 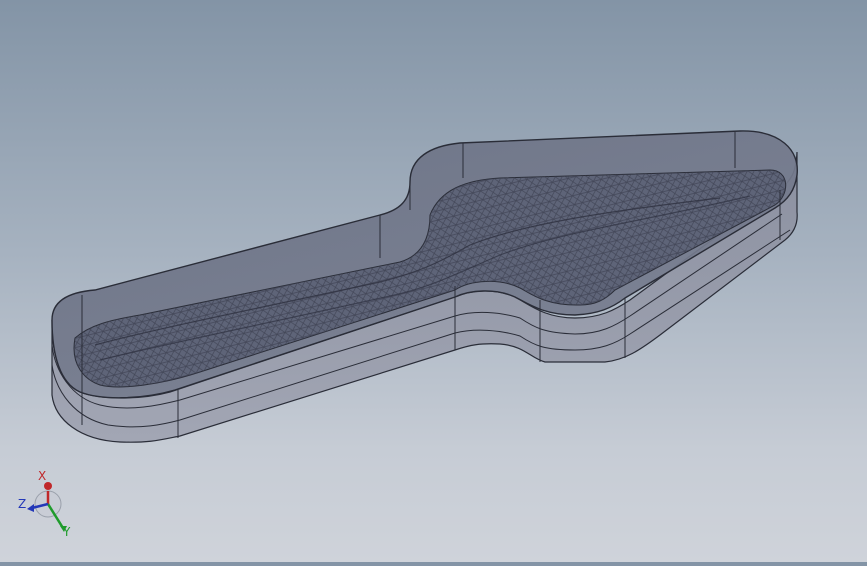 I want to click on orientation-triad: X Y Z, so click(x=48, y=502).